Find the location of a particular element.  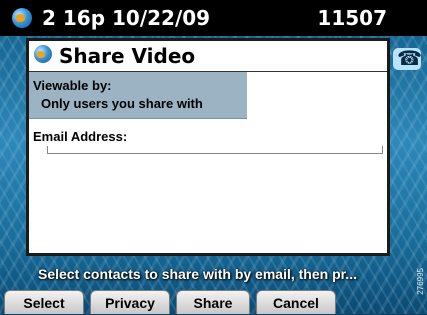

status-extension: 11507 is located at coordinates (352, 18).